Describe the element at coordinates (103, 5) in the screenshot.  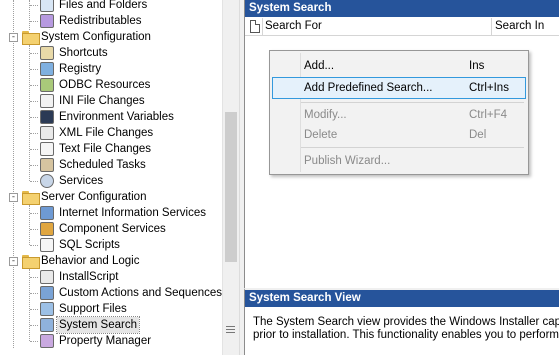
I see `tree-item-label: Files and Folders` at that location.